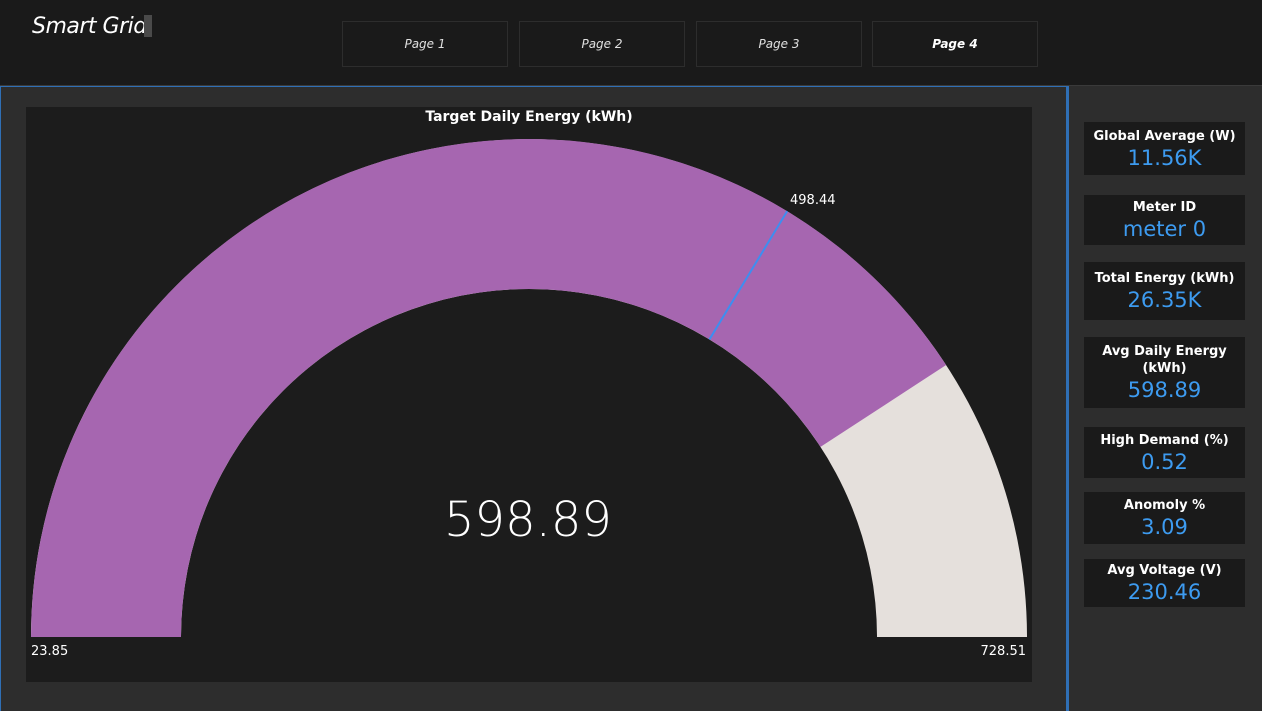  I want to click on gauge-target-label: 498.44, so click(813, 200).